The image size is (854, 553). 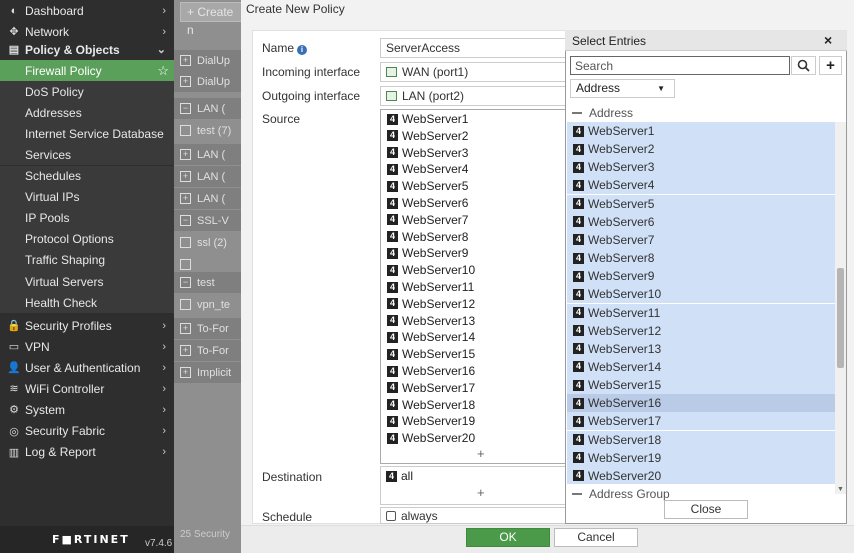 I want to click on search-button, so click(x=803, y=65).